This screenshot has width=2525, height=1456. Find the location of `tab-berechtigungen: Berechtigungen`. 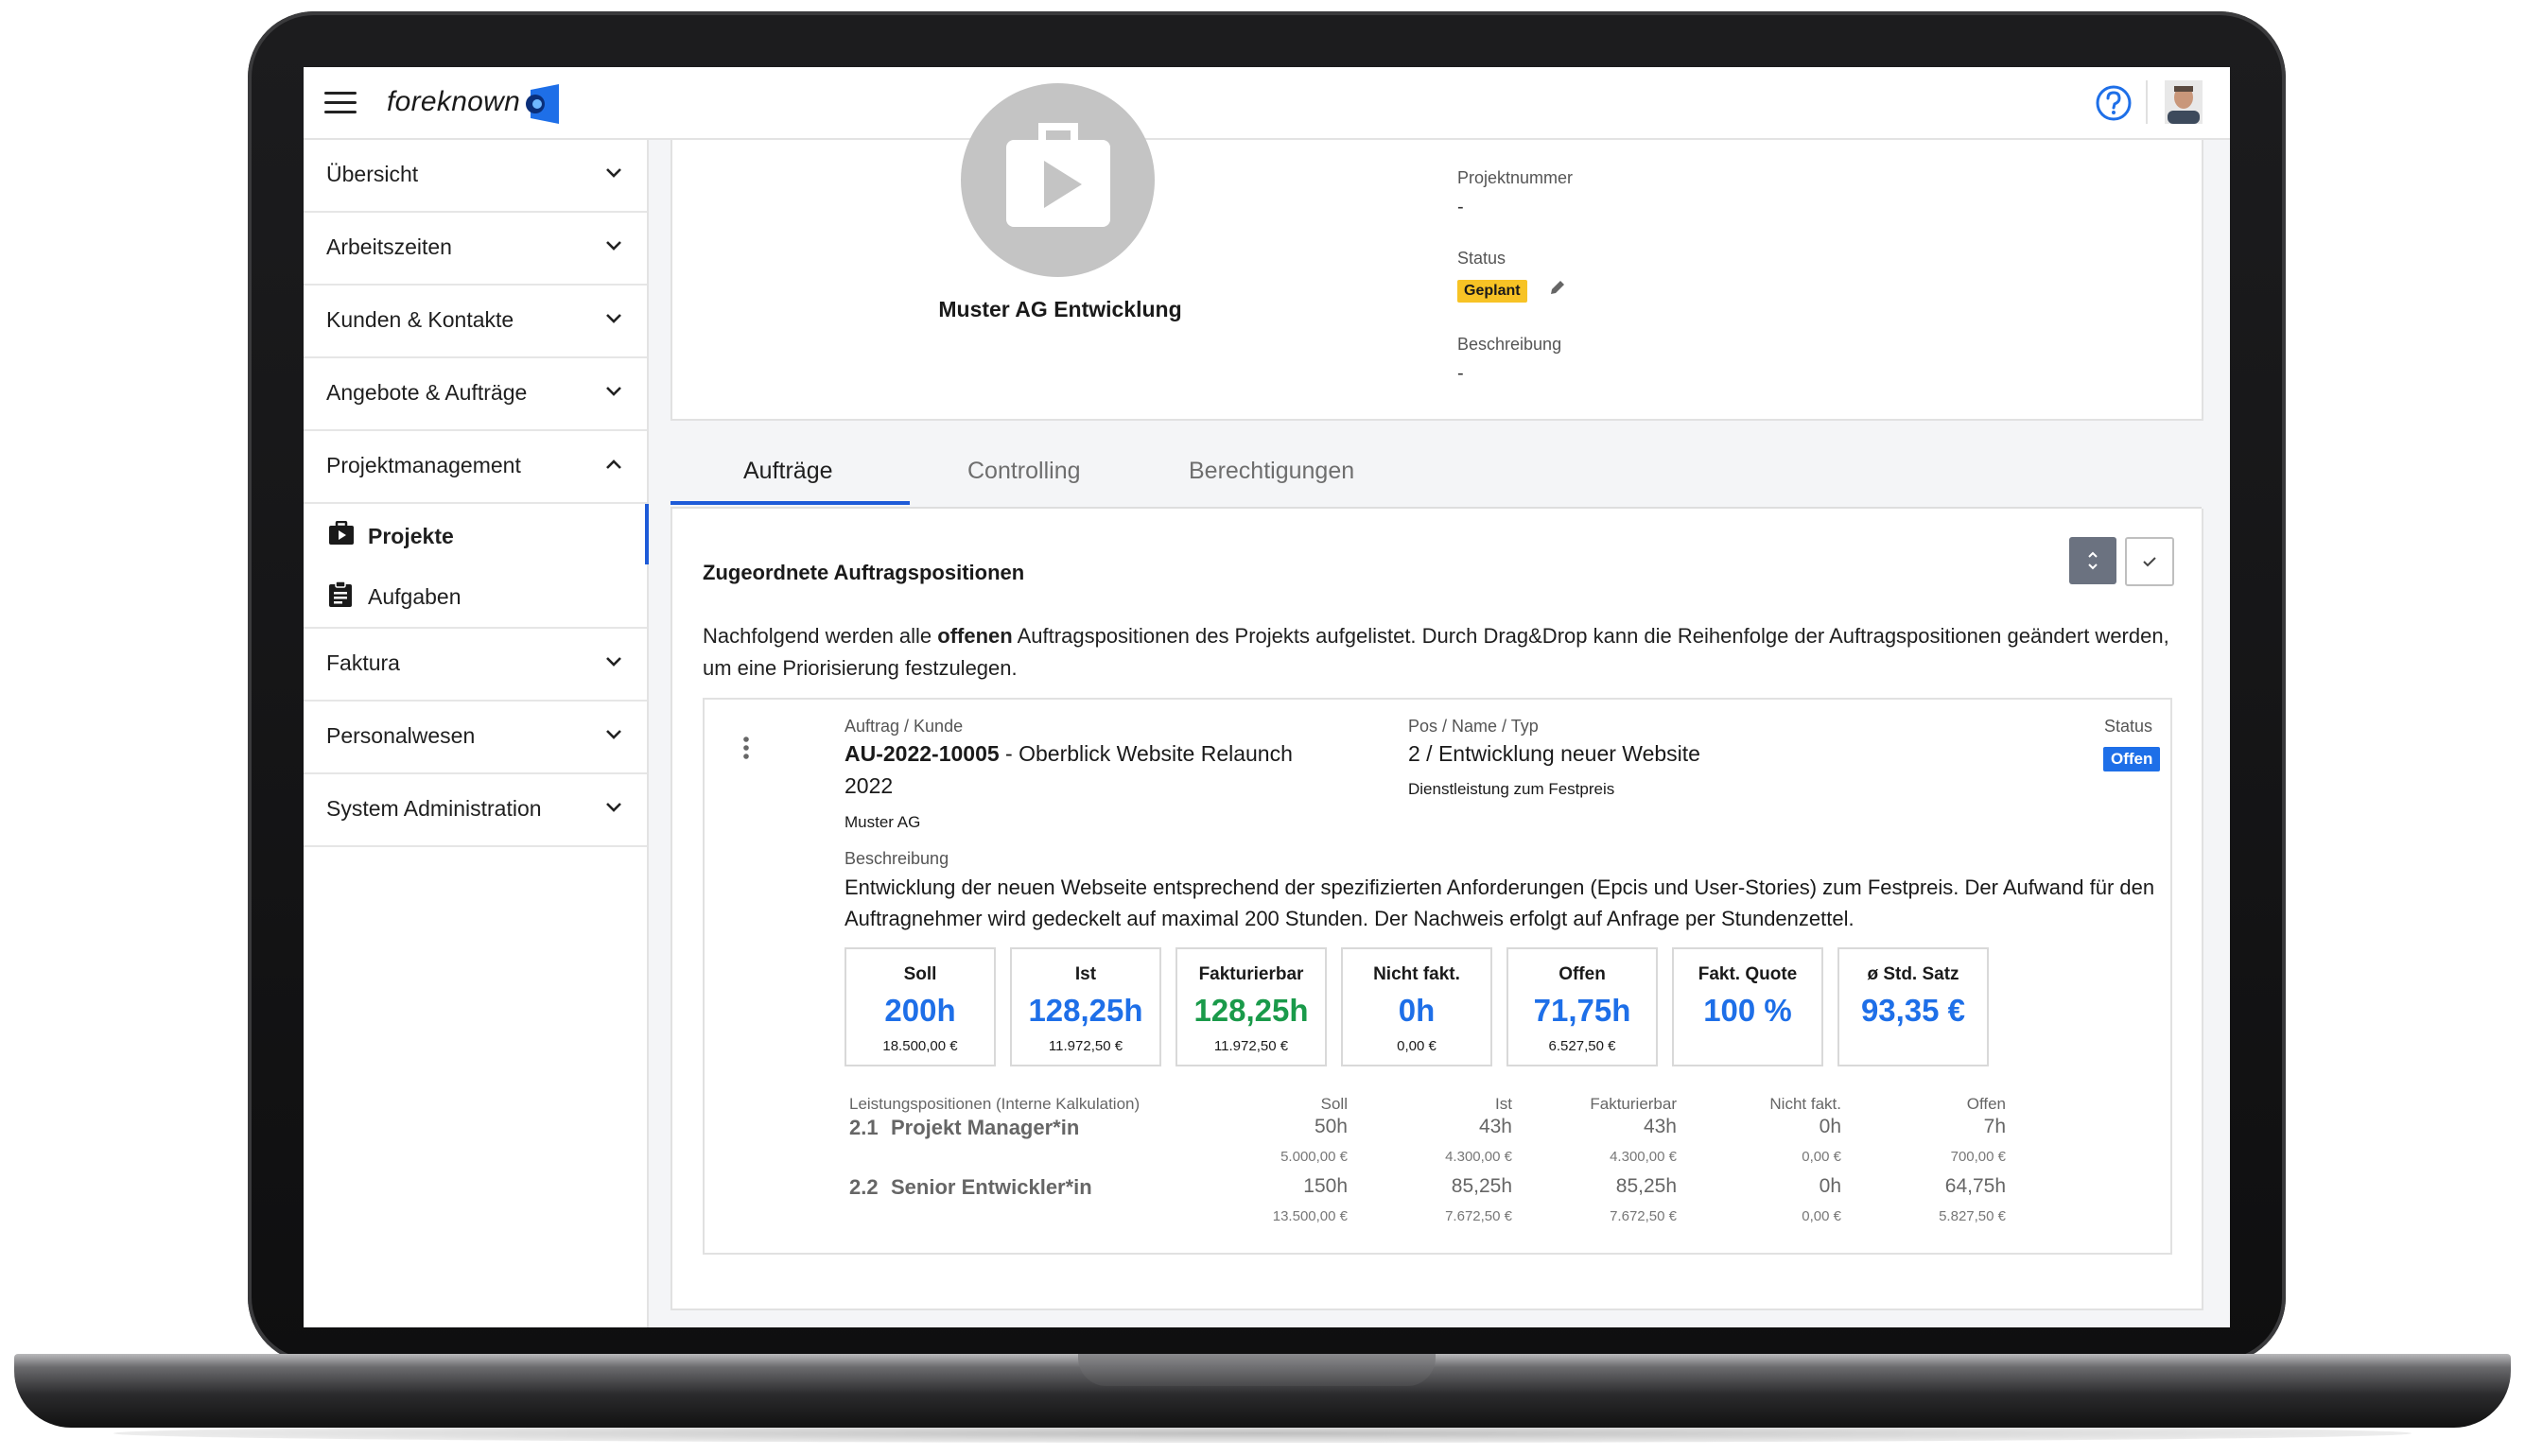

tab-berechtigungen: Berechtigungen is located at coordinates (1271, 471).